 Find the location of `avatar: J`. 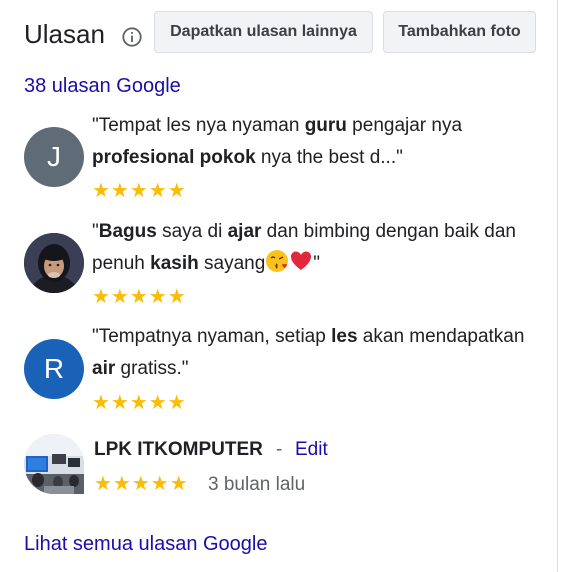

avatar: J is located at coordinates (54, 157).